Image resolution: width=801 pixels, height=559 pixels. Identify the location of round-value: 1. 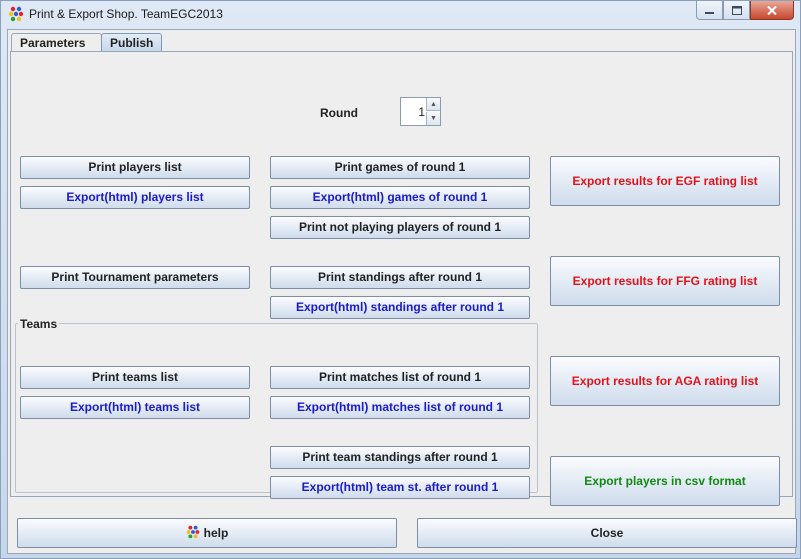
(421, 112).